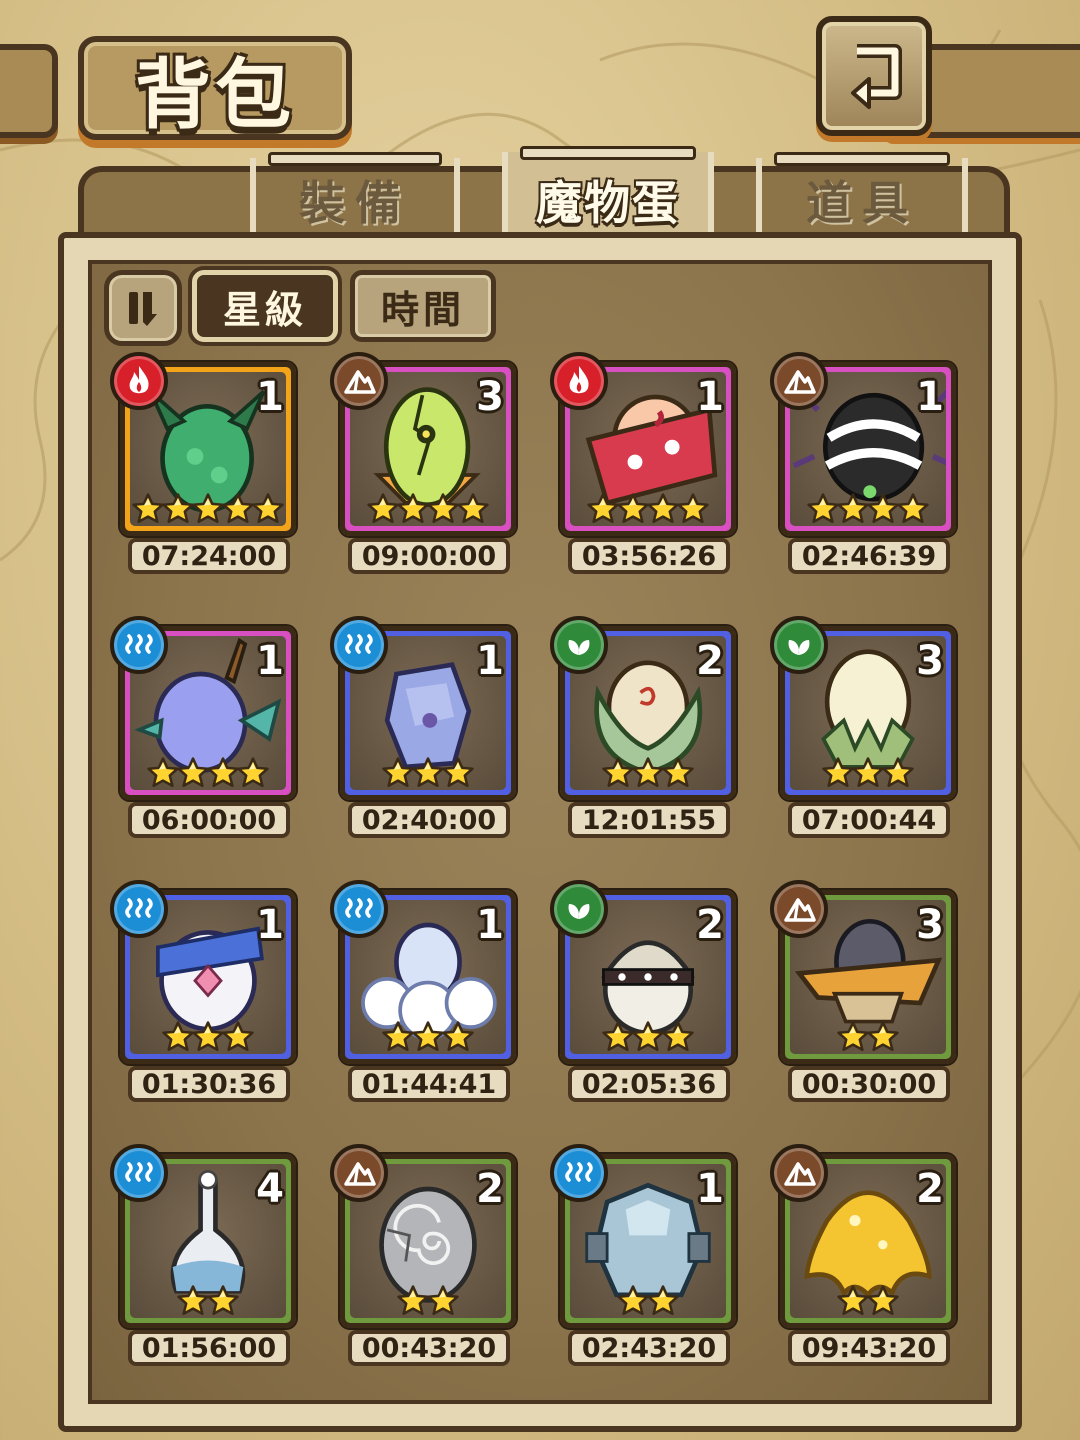  Describe the element at coordinates (424, 464) in the screenshot. I see `egg-card: 3 09:00:00` at that location.